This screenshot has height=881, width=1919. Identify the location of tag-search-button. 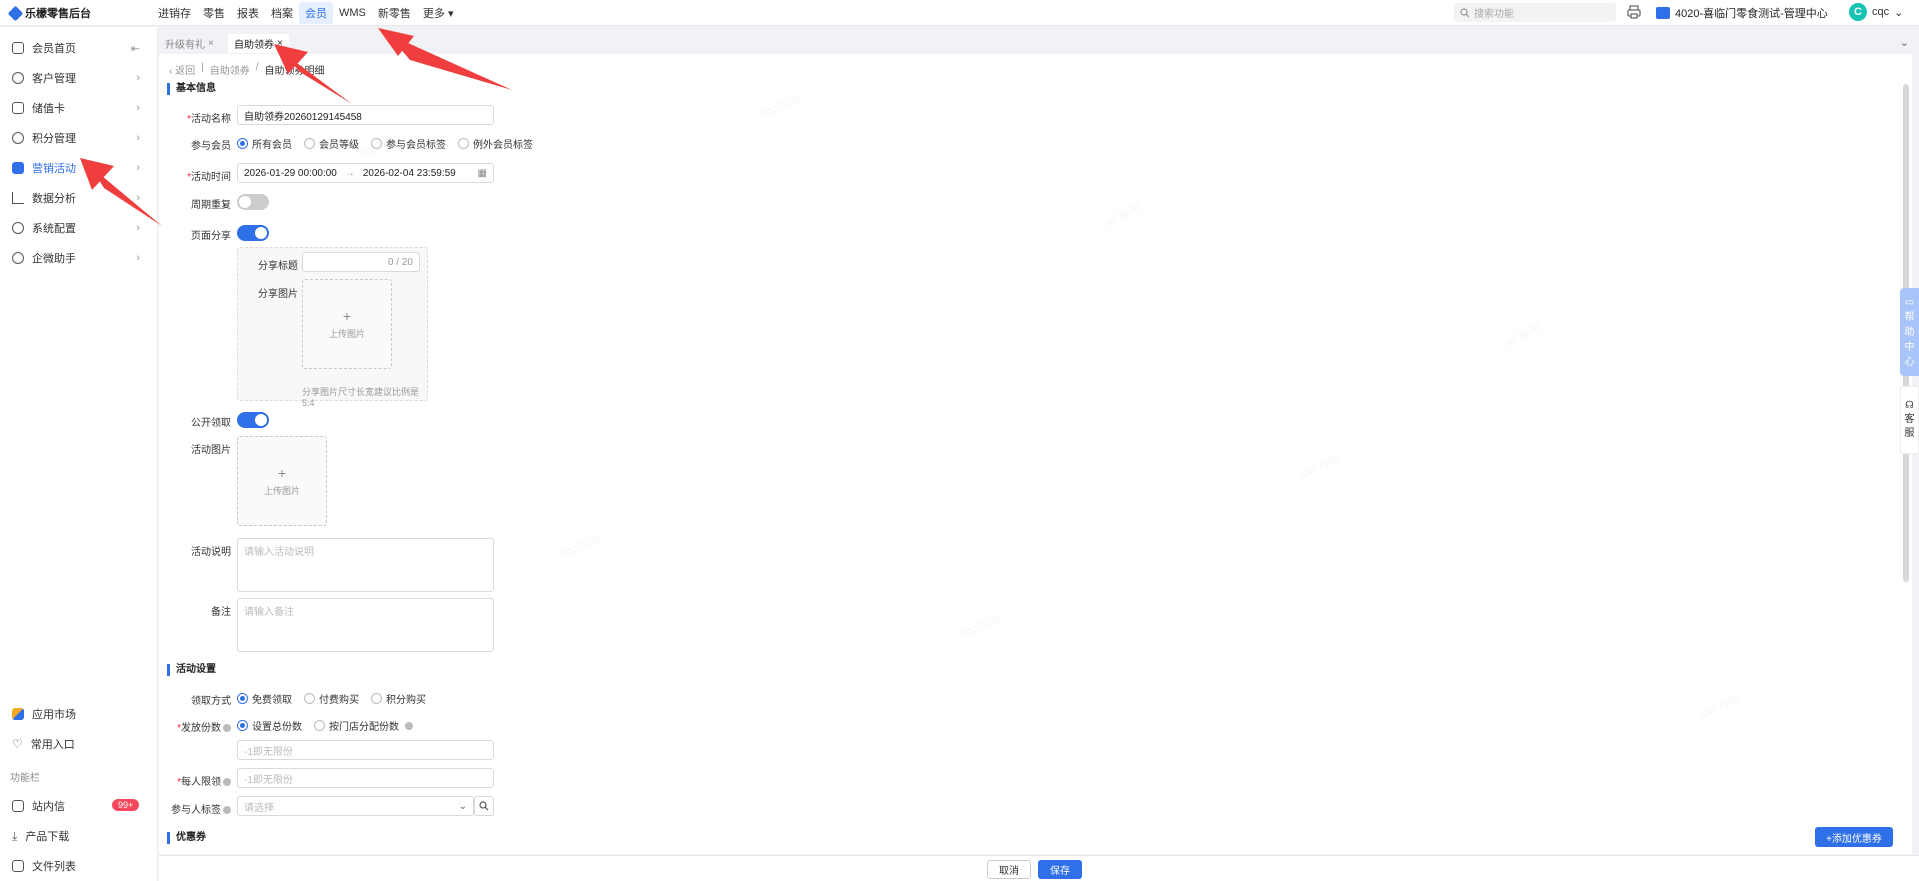
(484, 806).